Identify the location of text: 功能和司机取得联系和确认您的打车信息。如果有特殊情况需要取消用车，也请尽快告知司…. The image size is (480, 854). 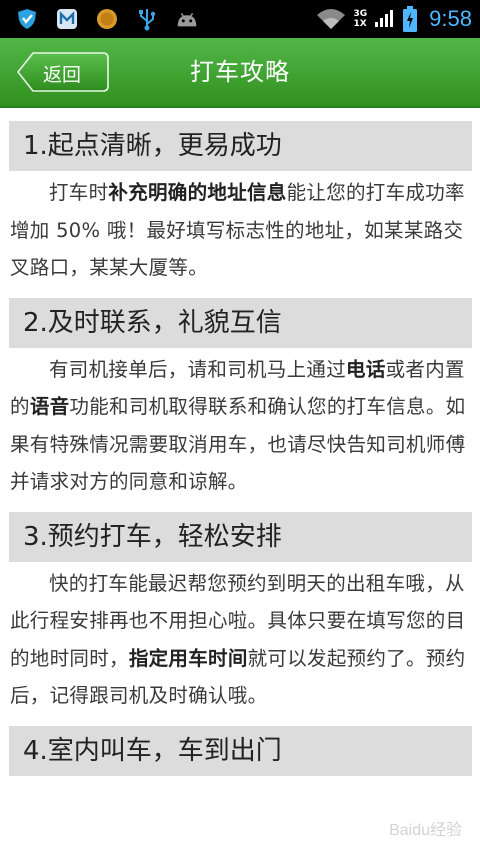
(238, 444).